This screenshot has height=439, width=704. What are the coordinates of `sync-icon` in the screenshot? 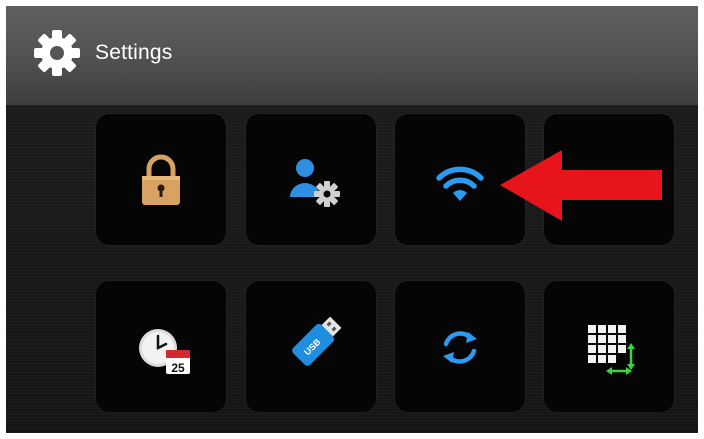 It's located at (460, 347).